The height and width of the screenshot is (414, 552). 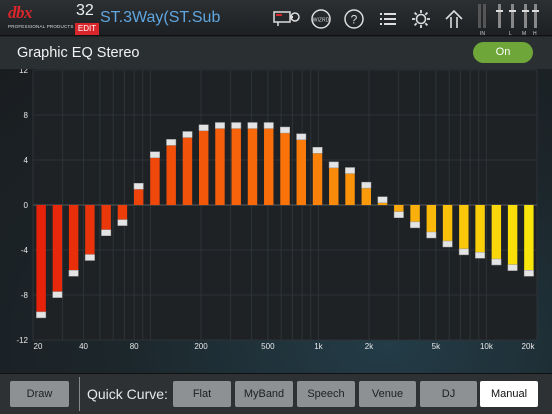 I want to click on help-icon: ?, so click(x=354, y=19).